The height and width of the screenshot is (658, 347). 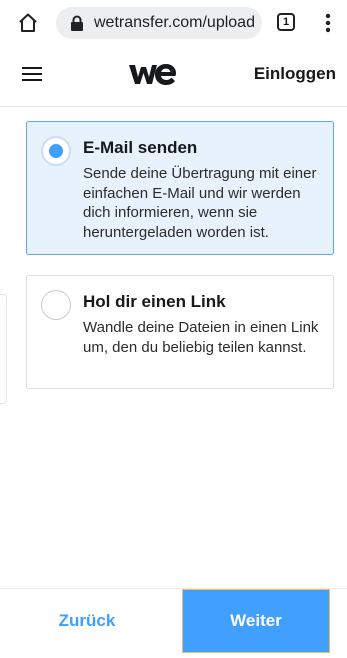 What do you see at coordinates (28, 23) in the screenshot?
I see `home-icon` at bounding box center [28, 23].